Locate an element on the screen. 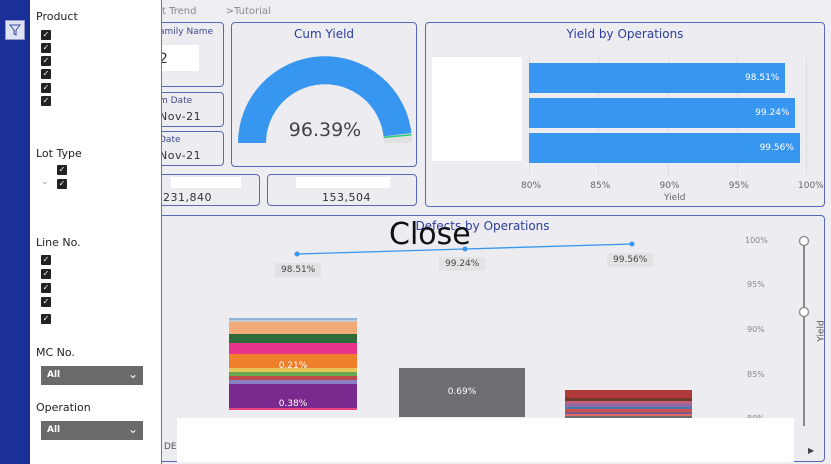 This screenshot has width=831, height=464. yield-bar-3: 99.56% is located at coordinates (664, 148).